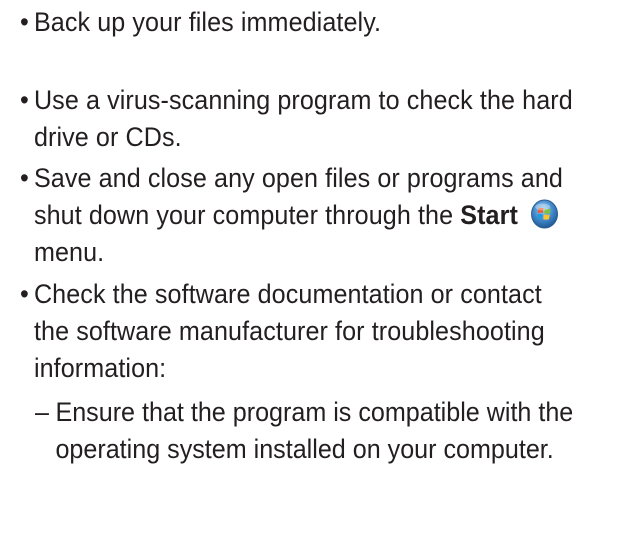 This screenshot has height=533, width=628. I want to click on bullet-item: • Back up your files immediately., so click(299, 22).